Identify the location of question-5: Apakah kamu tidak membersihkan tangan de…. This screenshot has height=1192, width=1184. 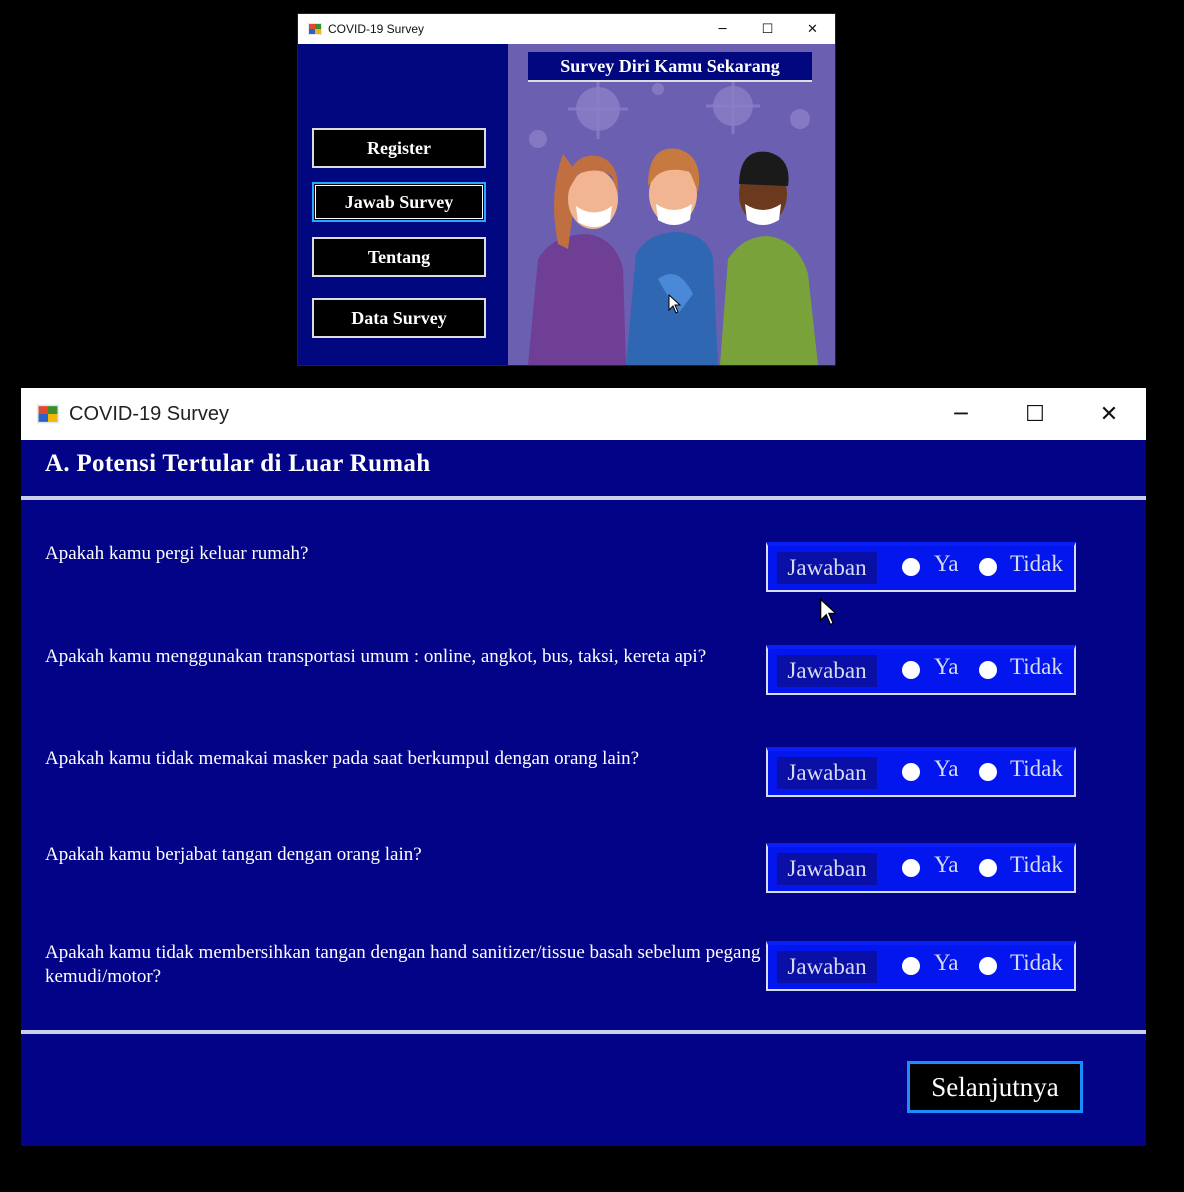
(403, 964).